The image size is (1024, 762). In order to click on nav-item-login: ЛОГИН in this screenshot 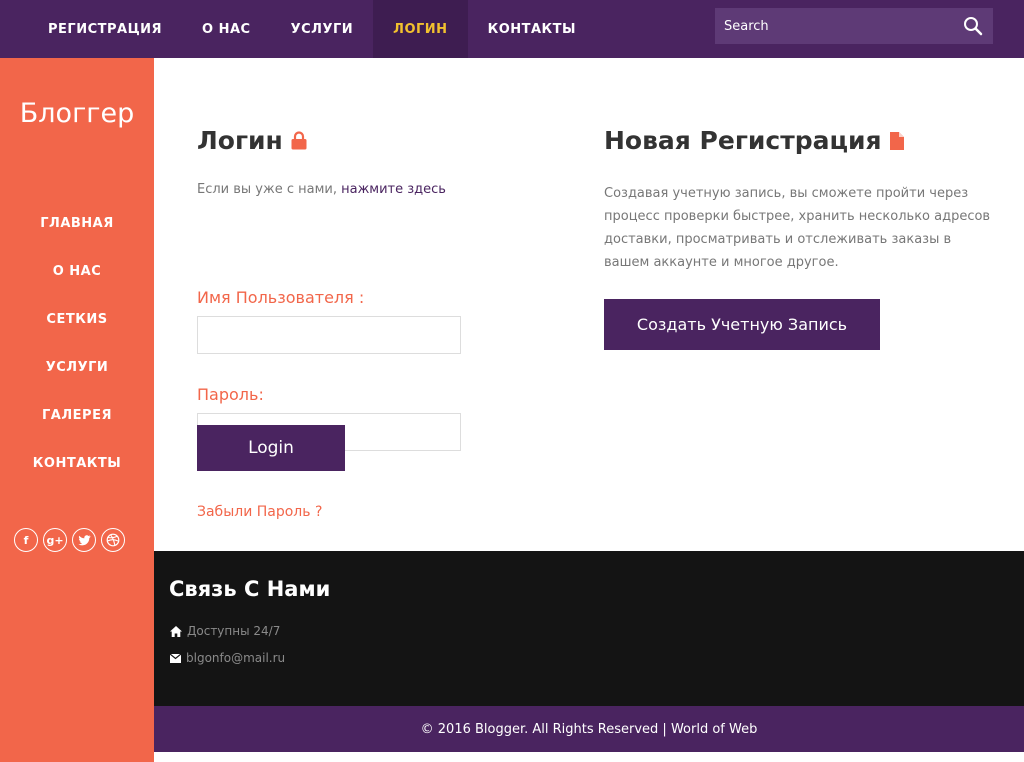, I will do `click(420, 29)`.